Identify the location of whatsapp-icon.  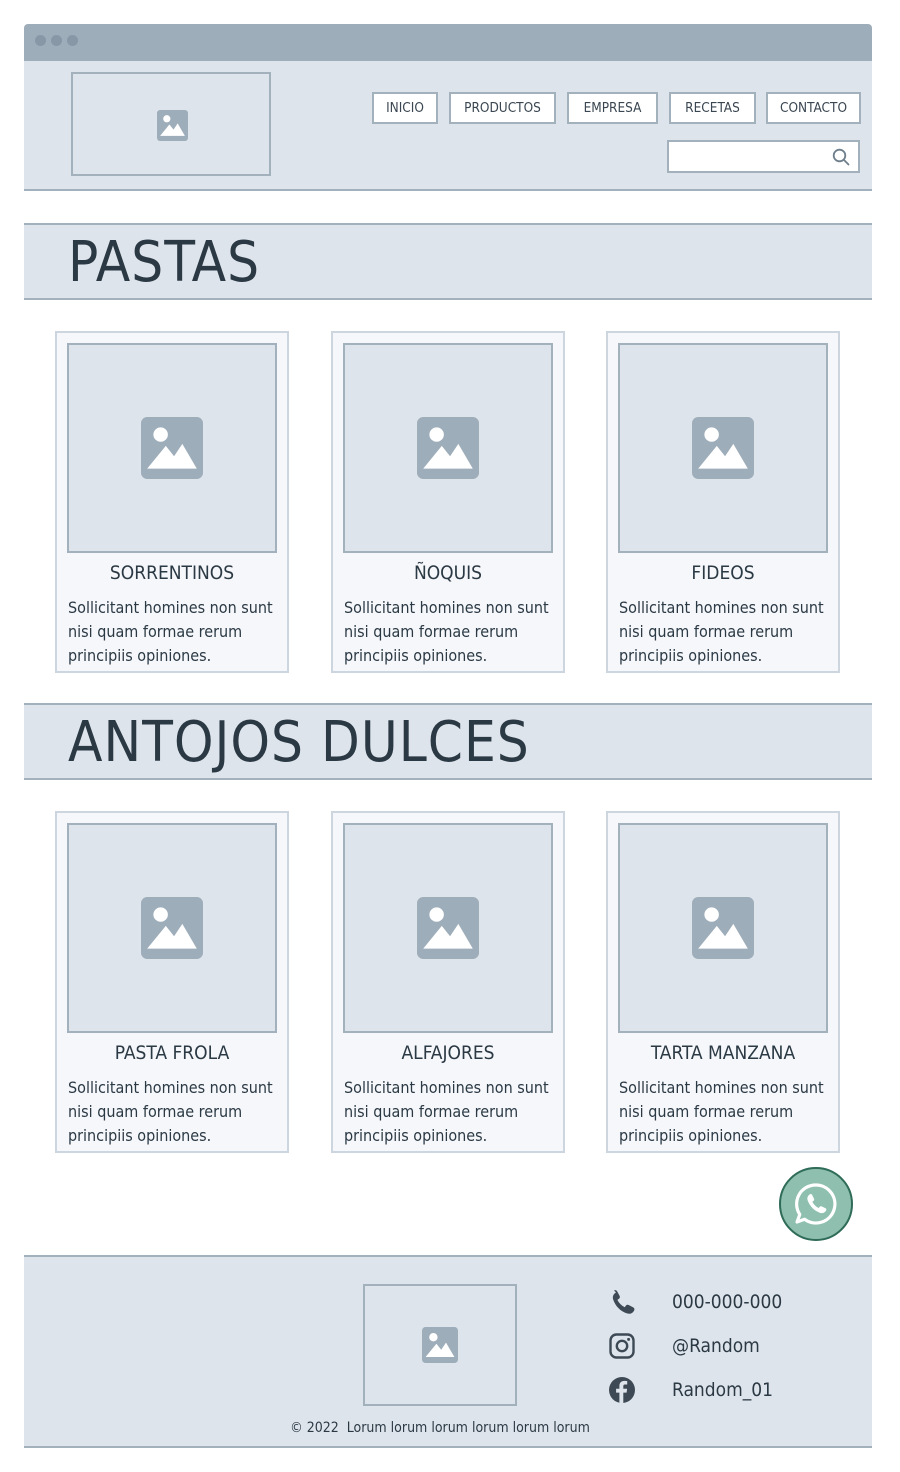
(816, 1204).